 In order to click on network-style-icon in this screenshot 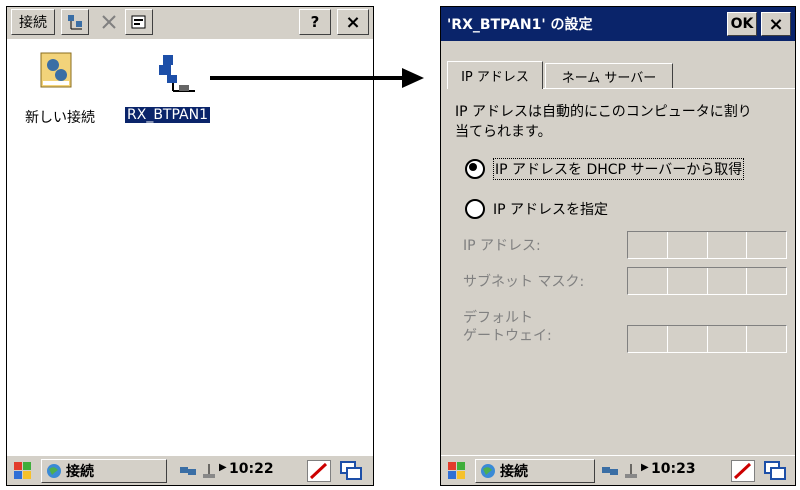, I will do `click(75, 22)`.